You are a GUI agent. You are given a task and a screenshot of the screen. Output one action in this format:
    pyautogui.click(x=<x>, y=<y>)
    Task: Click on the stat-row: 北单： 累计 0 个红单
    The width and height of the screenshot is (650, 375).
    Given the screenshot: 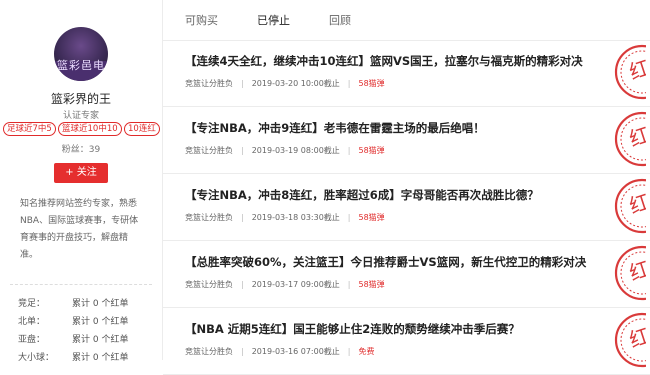 What is the action you would take?
    pyautogui.click(x=88, y=323)
    